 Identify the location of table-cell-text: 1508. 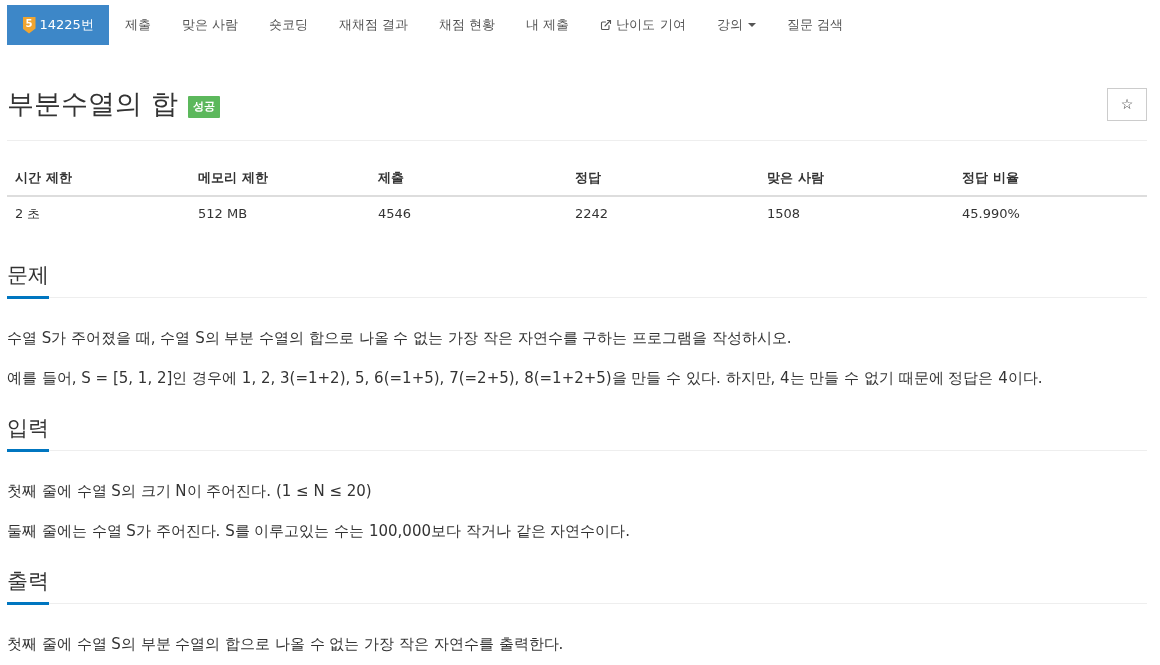
(784, 214).